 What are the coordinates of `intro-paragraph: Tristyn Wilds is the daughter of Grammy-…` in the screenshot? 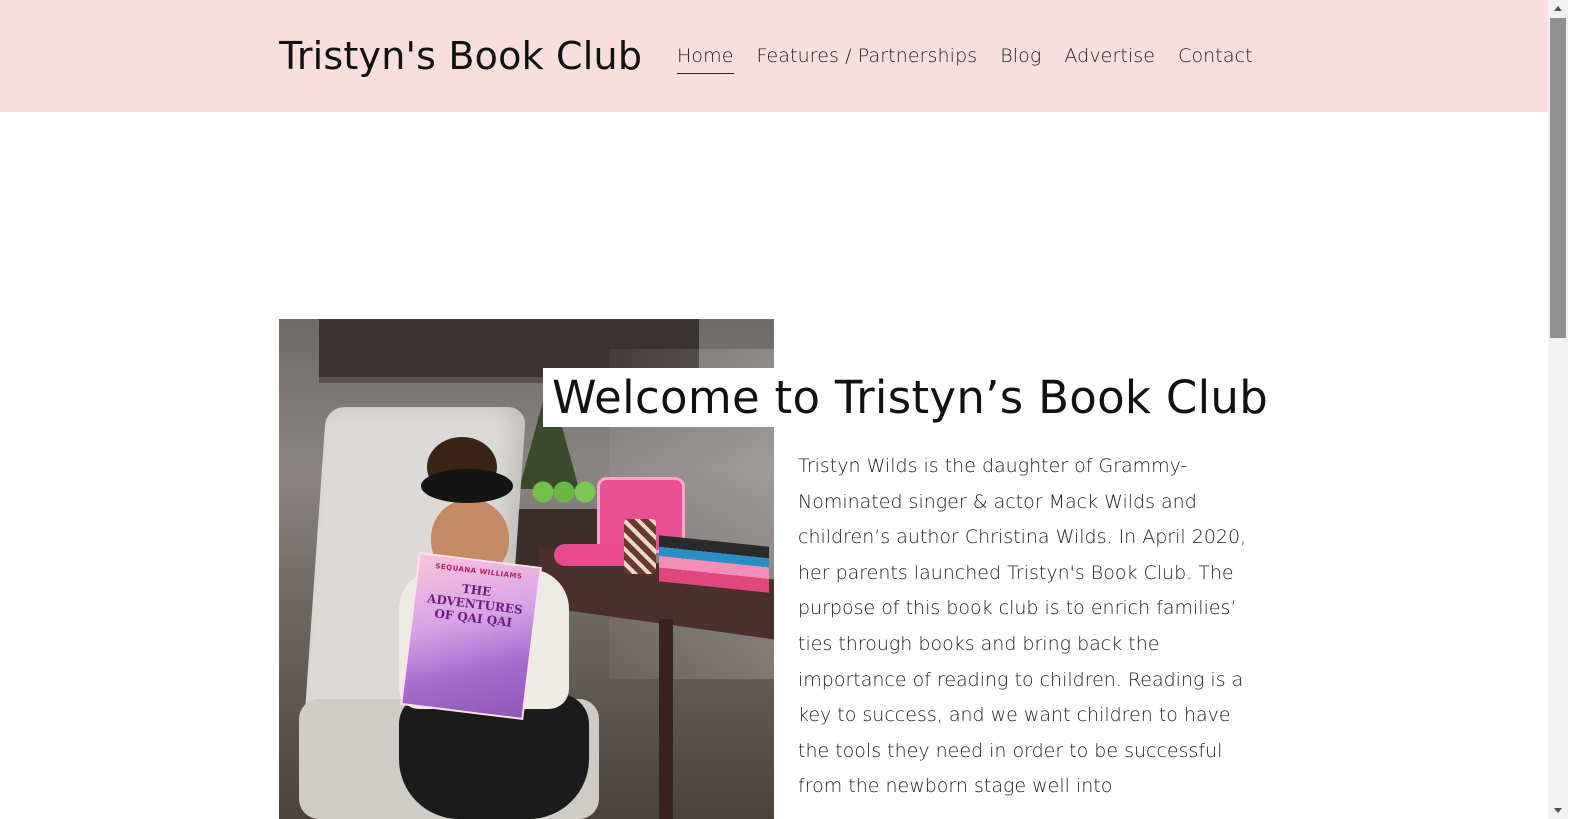 It's located at (1022, 626).